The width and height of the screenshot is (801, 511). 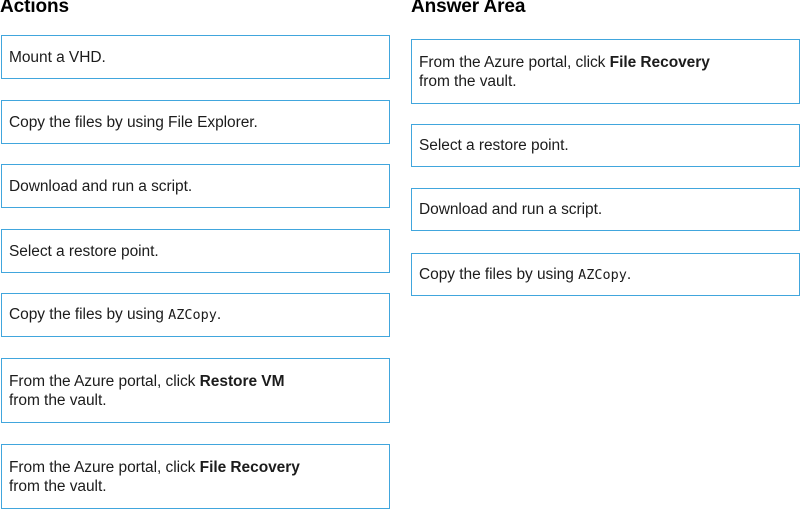 I want to click on action-item: Mount a VHD., so click(x=195, y=57).